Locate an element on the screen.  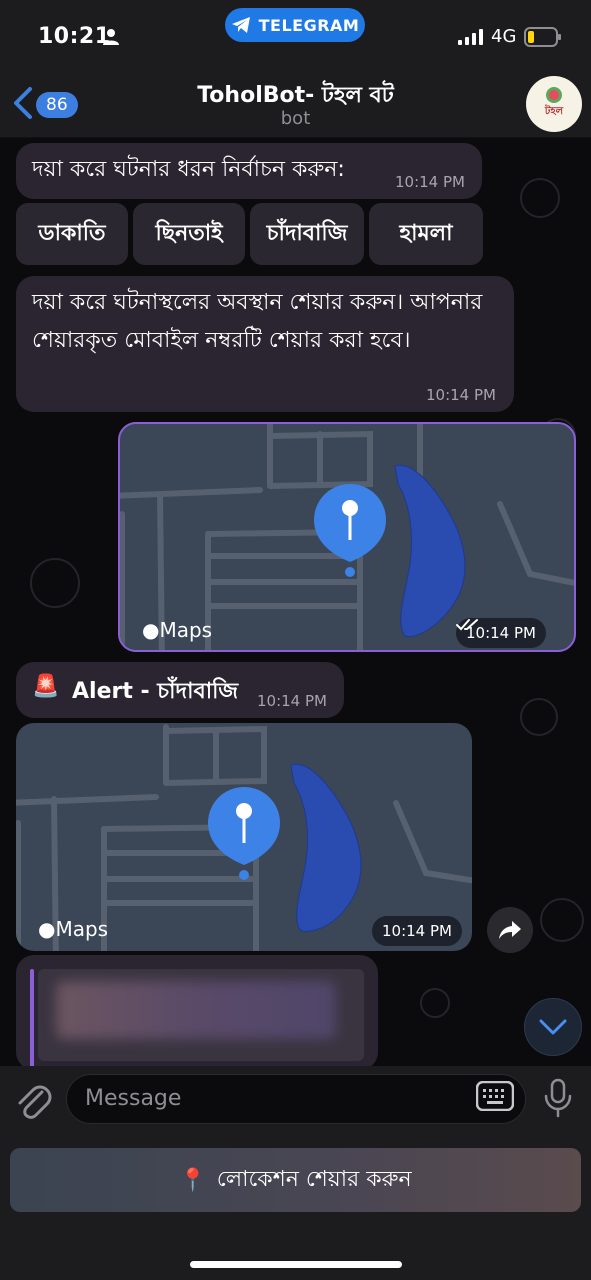
telegram-icon is located at coordinates (240, 25).